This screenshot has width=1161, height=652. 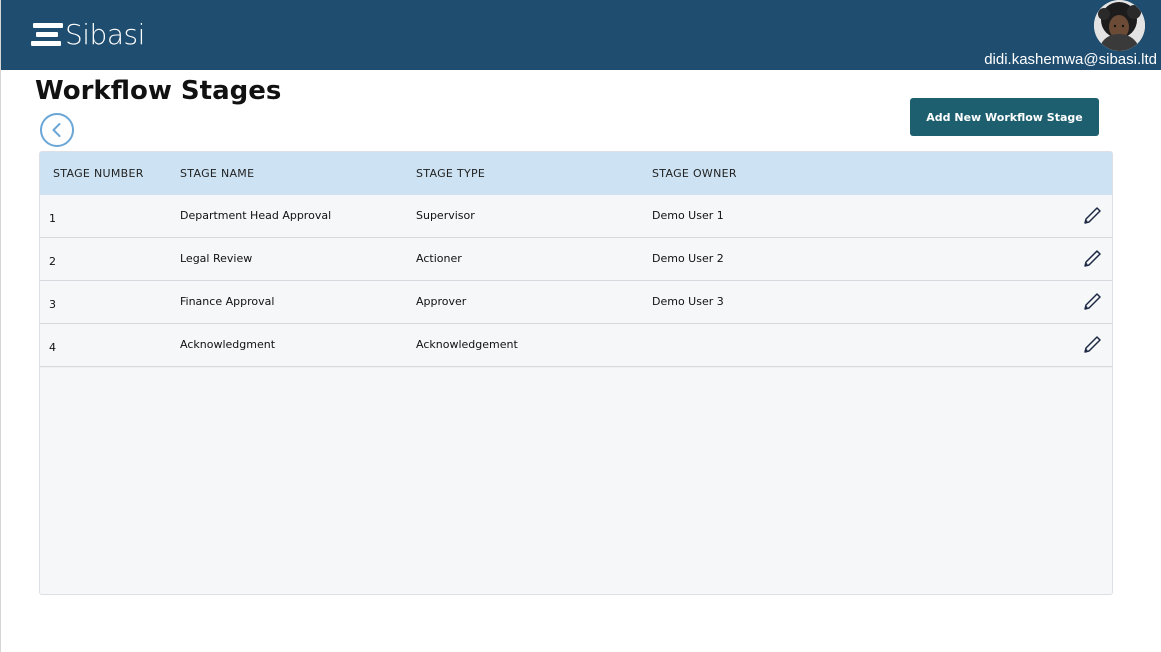 What do you see at coordinates (576, 345) in the screenshot?
I see `table-row: 4 Acknowledgment Acknowledgement` at bounding box center [576, 345].